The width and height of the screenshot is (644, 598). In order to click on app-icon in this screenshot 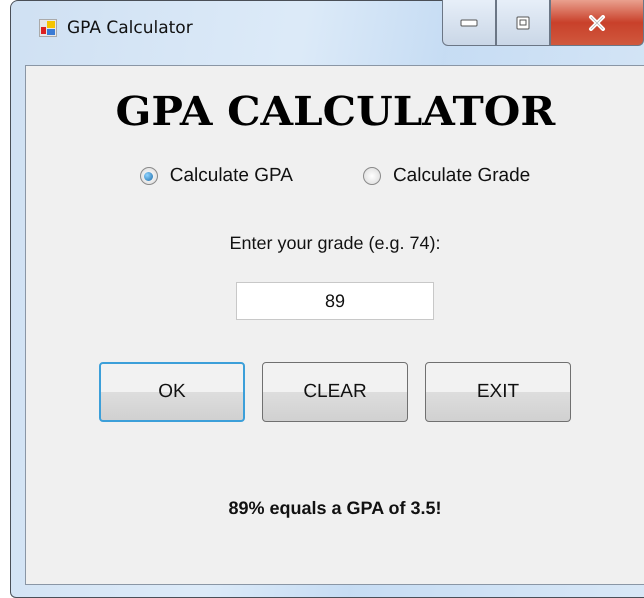, I will do `click(48, 28)`.